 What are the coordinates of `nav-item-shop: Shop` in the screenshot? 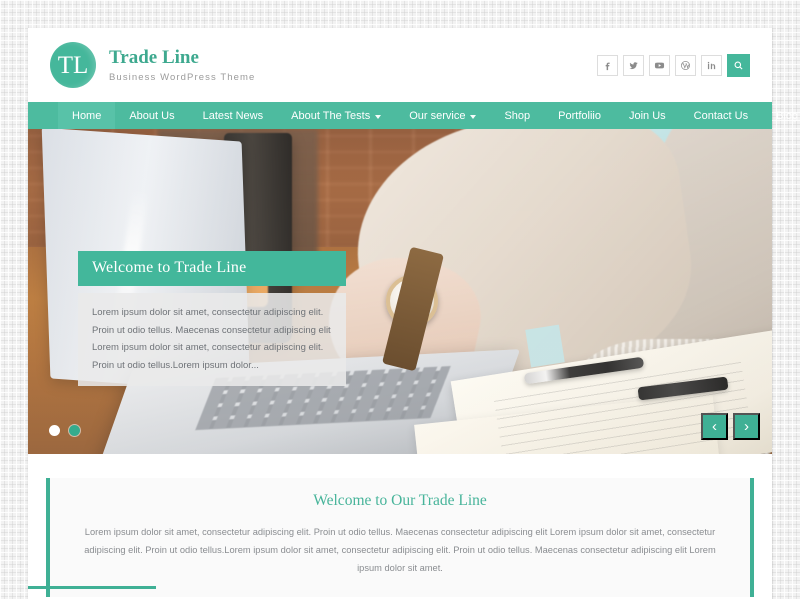 It's located at (517, 115).